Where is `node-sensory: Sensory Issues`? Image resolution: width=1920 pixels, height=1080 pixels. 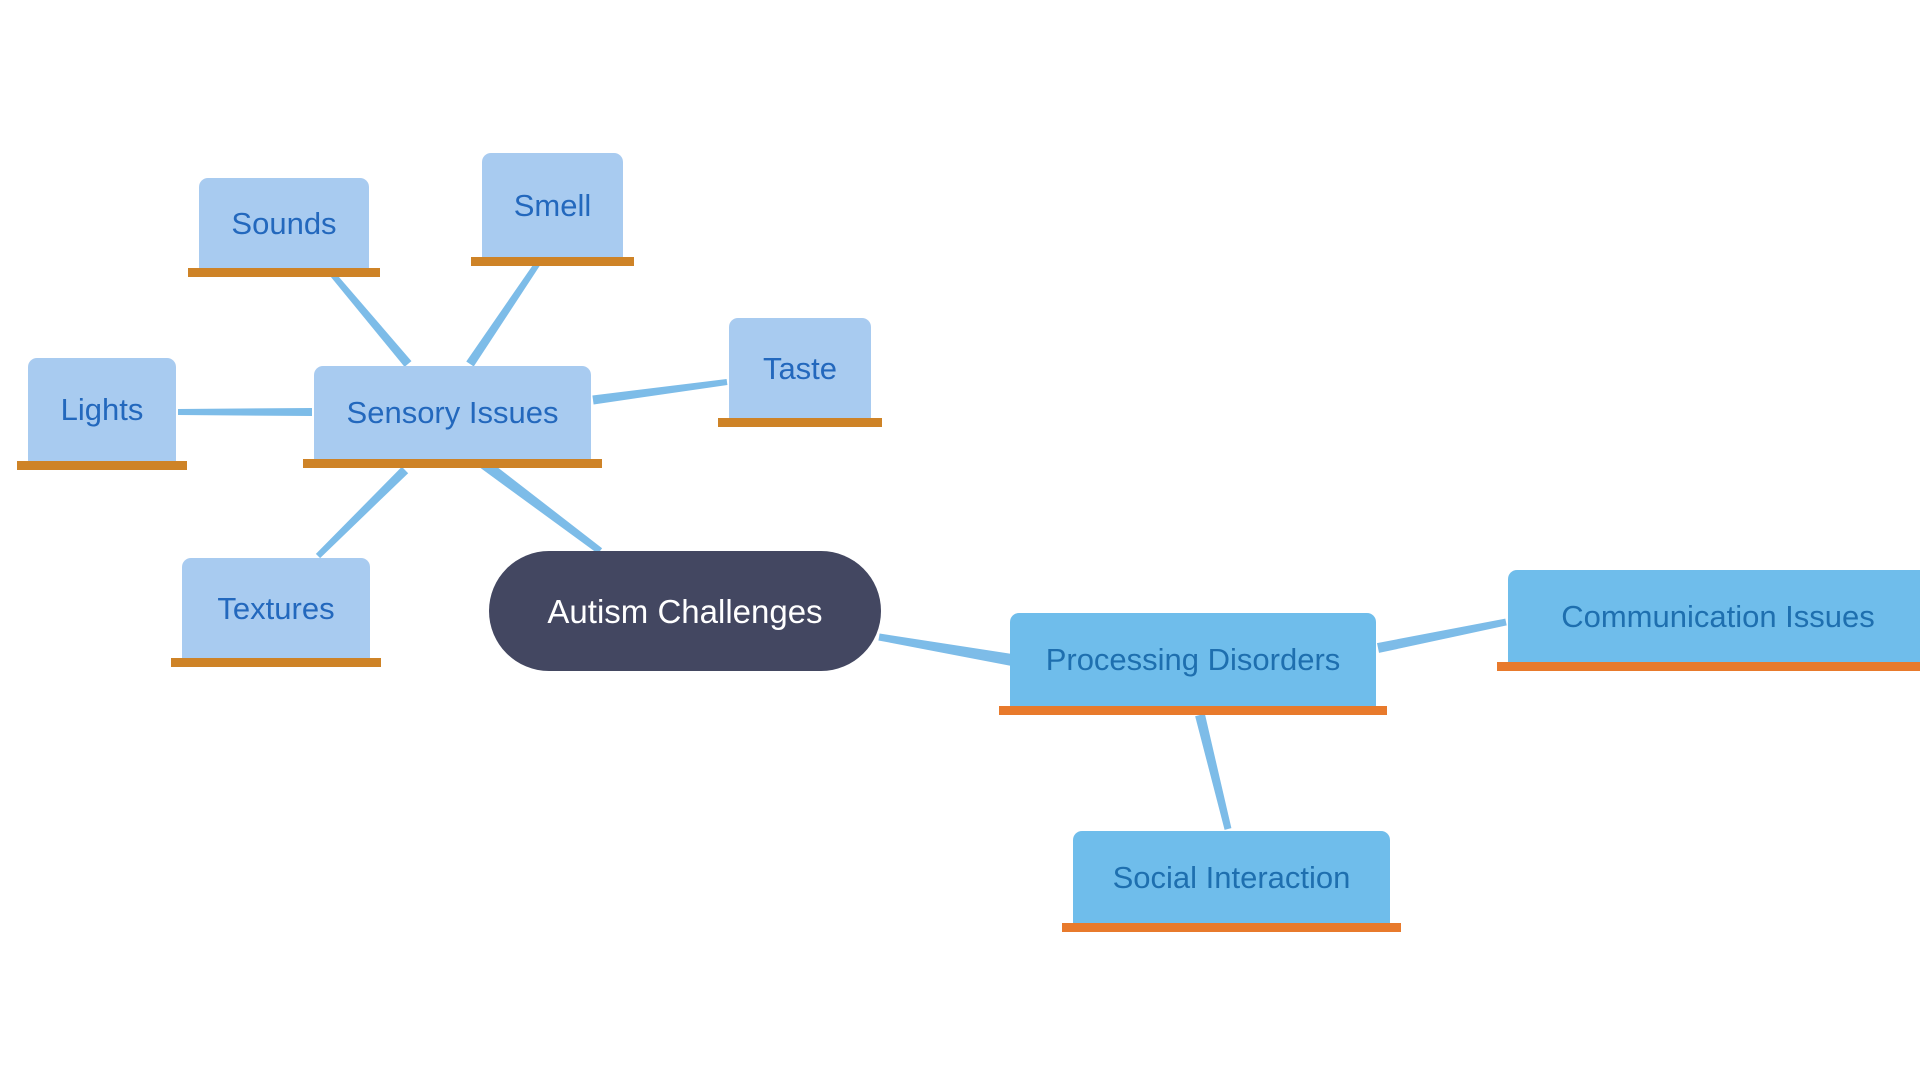
node-sensory: Sensory Issues is located at coordinates (452, 417).